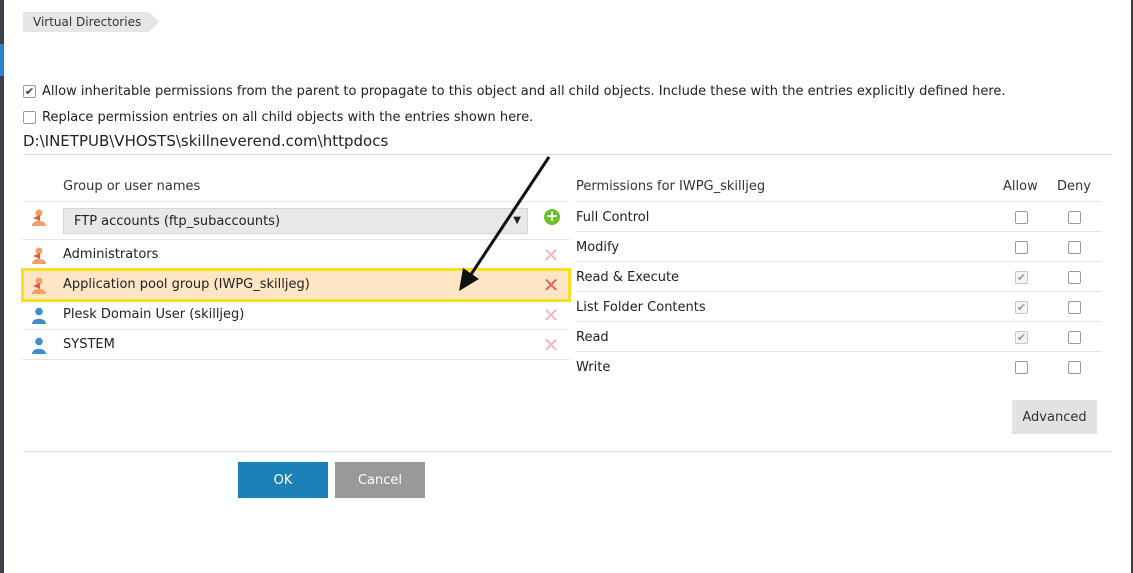  Describe the element at coordinates (567, 154) in the screenshot. I see `divider-top` at that location.